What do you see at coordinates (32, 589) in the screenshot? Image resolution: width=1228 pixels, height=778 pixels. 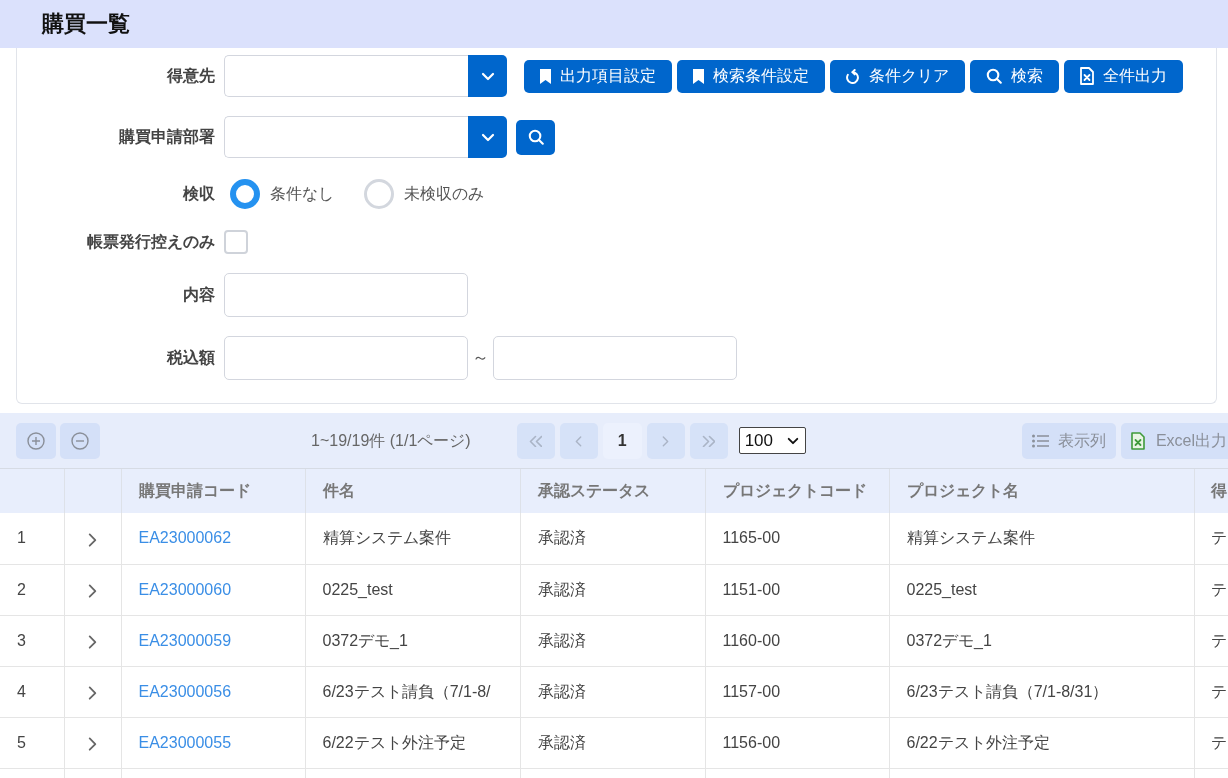 I see `row-number: 2` at bounding box center [32, 589].